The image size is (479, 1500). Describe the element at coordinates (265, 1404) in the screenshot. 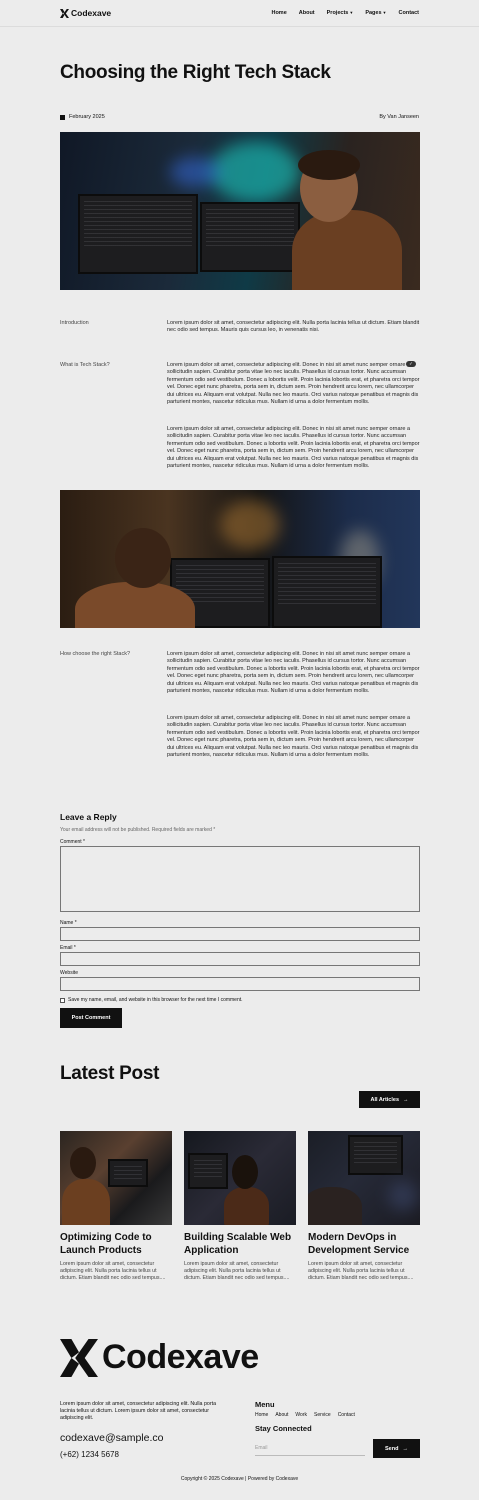

I see `footer-menu-title: Menu` at that location.